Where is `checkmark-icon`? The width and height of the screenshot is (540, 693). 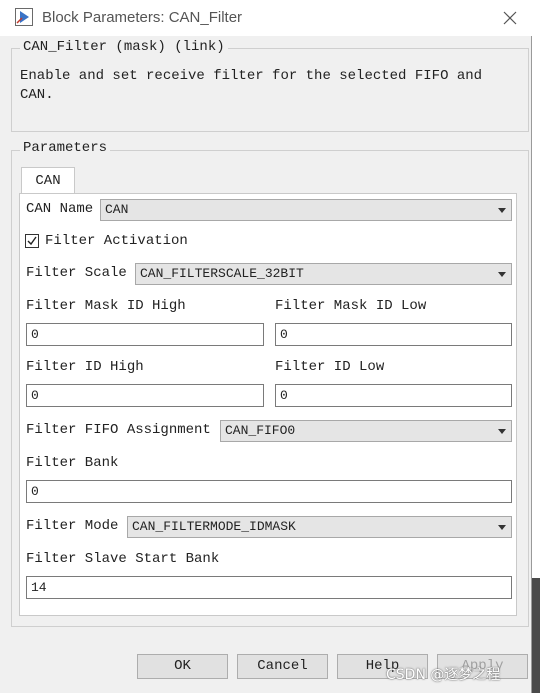
checkmark-icon is located at coordinates (32, 241).